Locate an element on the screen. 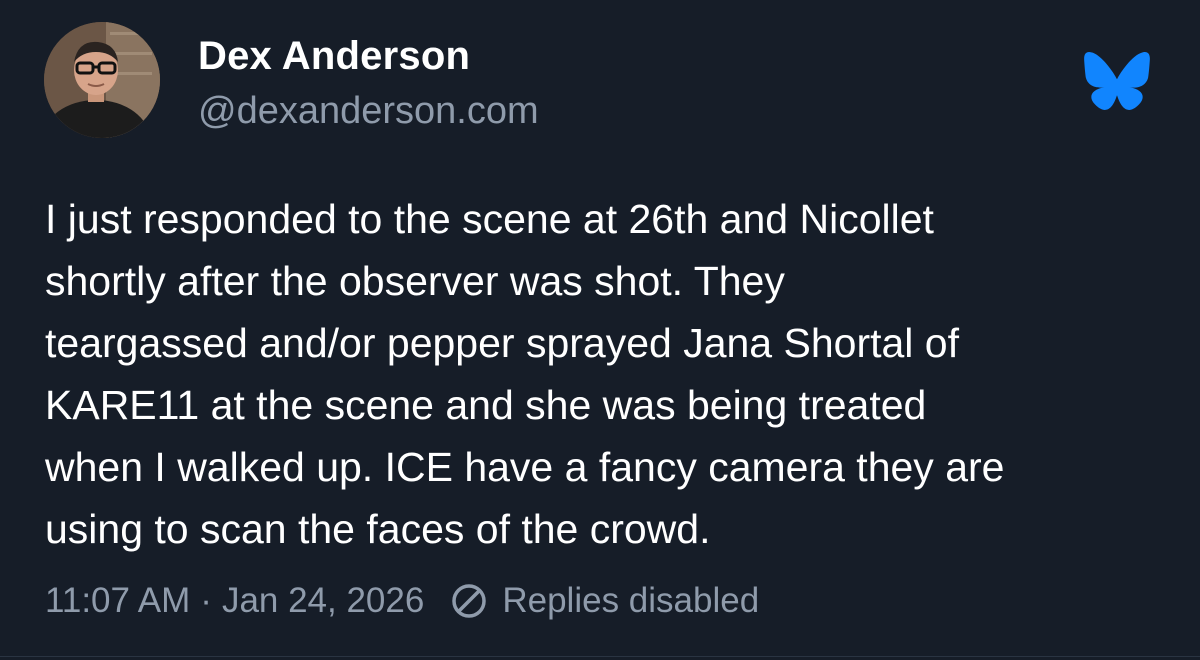 The width and height of the screenshot is (1200, 660). post-time: 11:07 AM is located at coordinates (117, 601).